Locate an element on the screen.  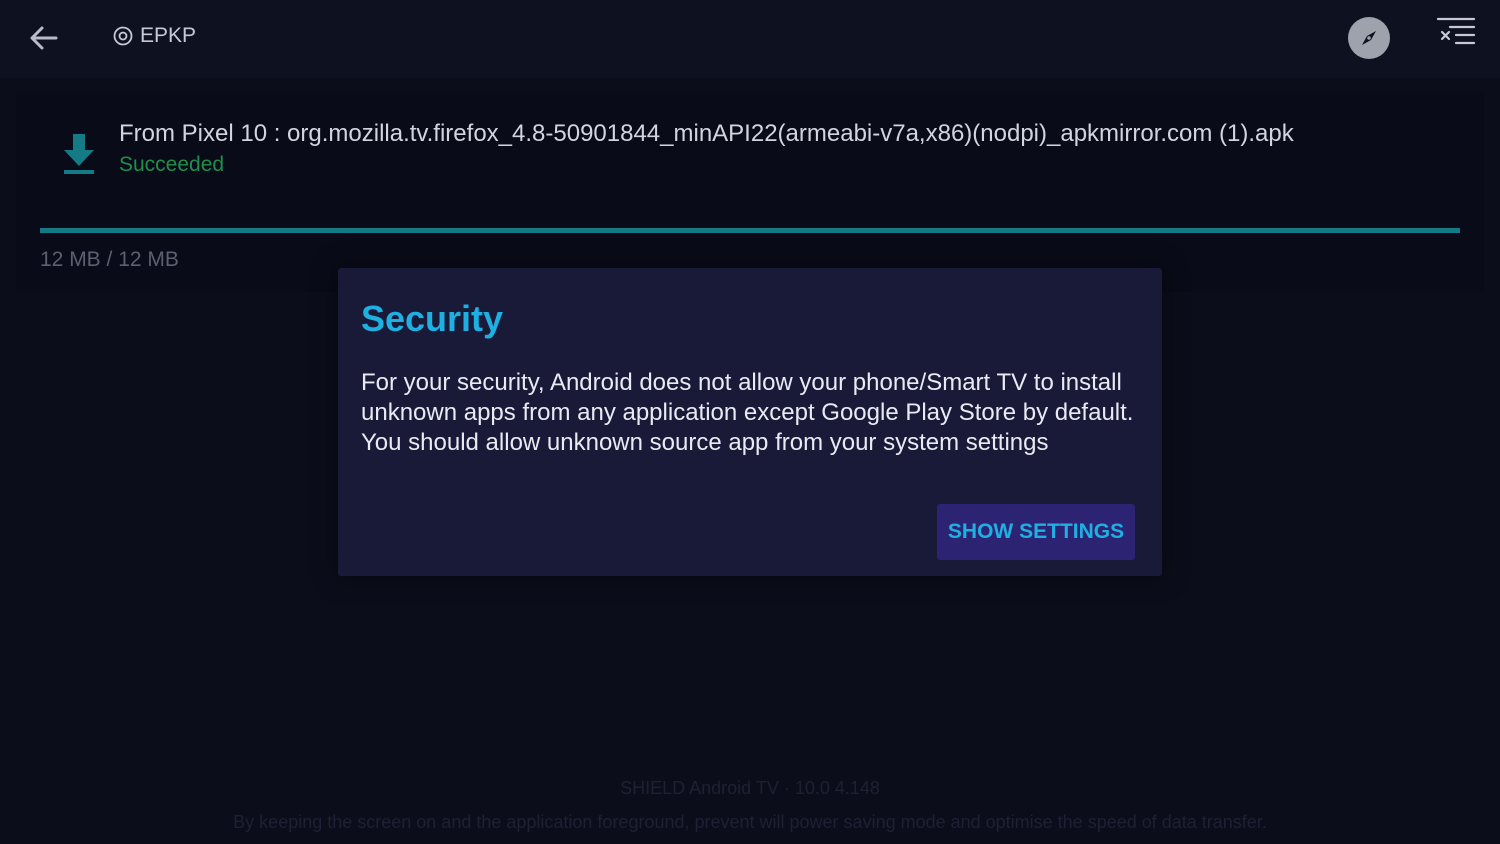
app-title: EPKP is located at coordinates (168, 35).